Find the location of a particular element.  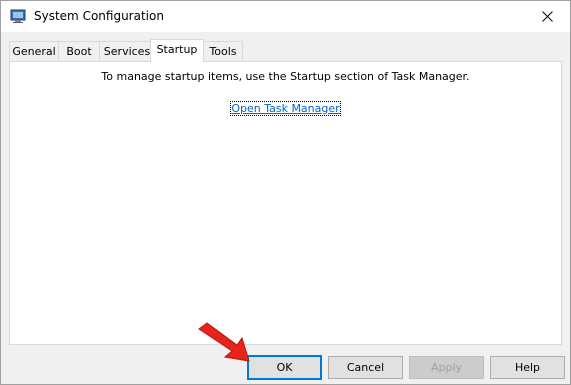

tab-general: General is located at coordinates (34, 51).